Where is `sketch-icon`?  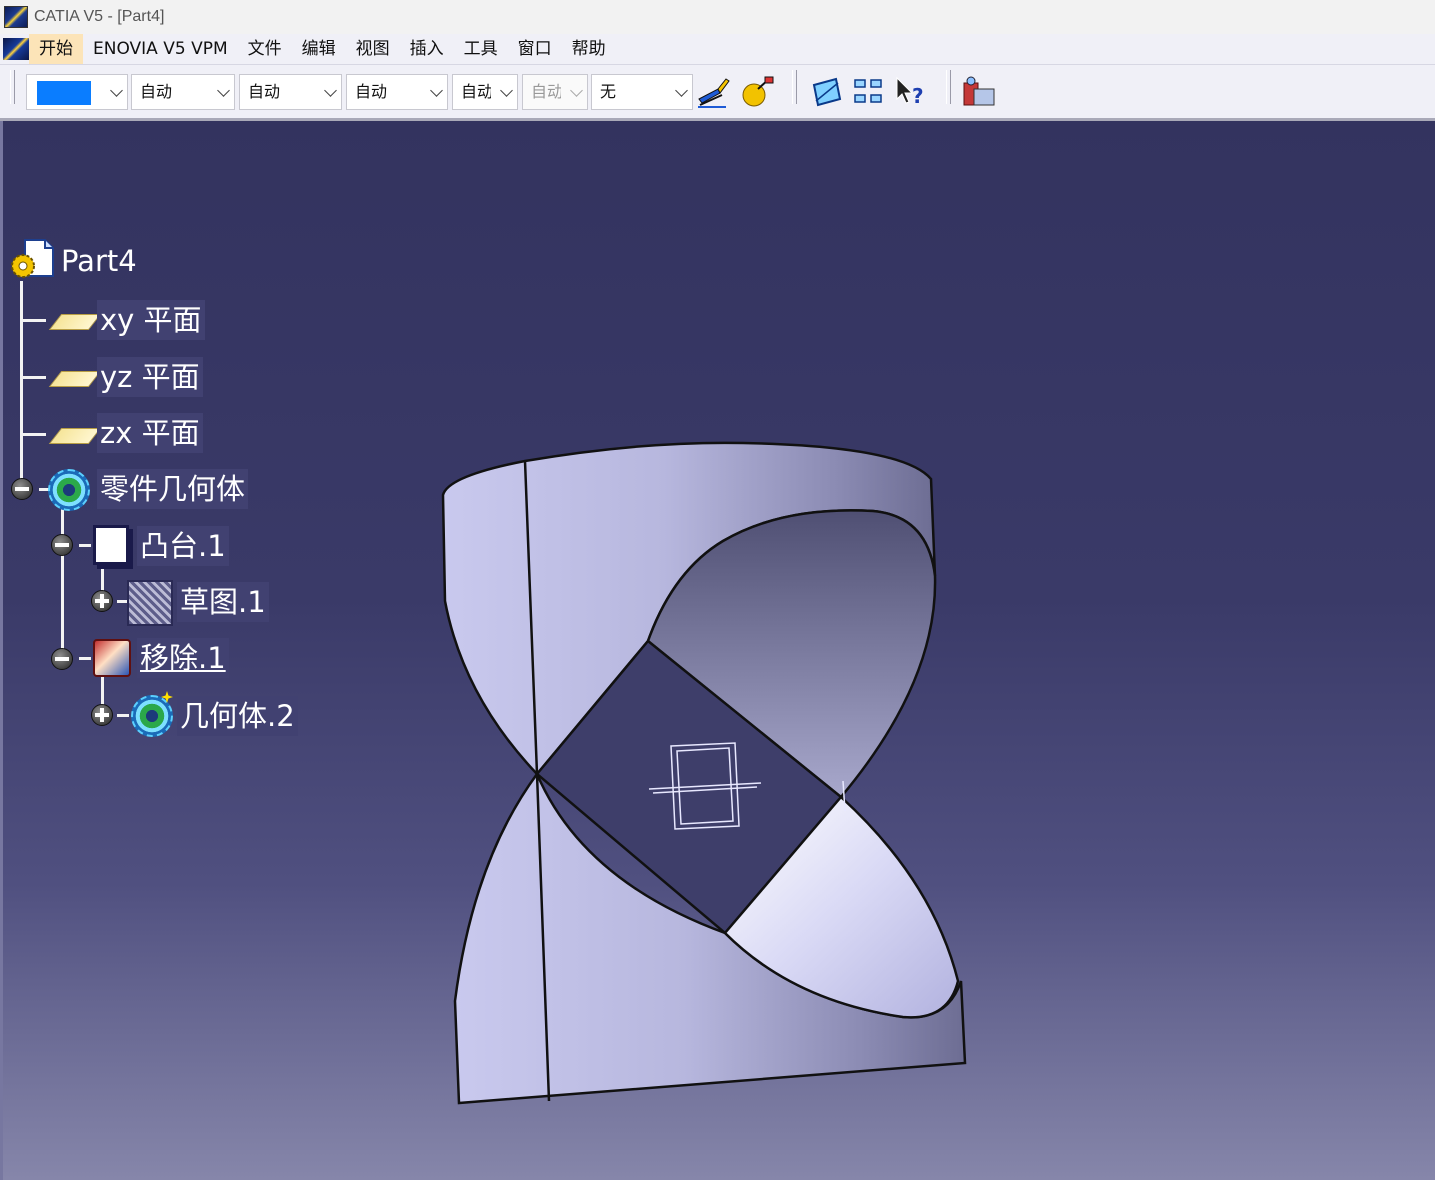
sketch-icon is located at coordinates (150, 603).